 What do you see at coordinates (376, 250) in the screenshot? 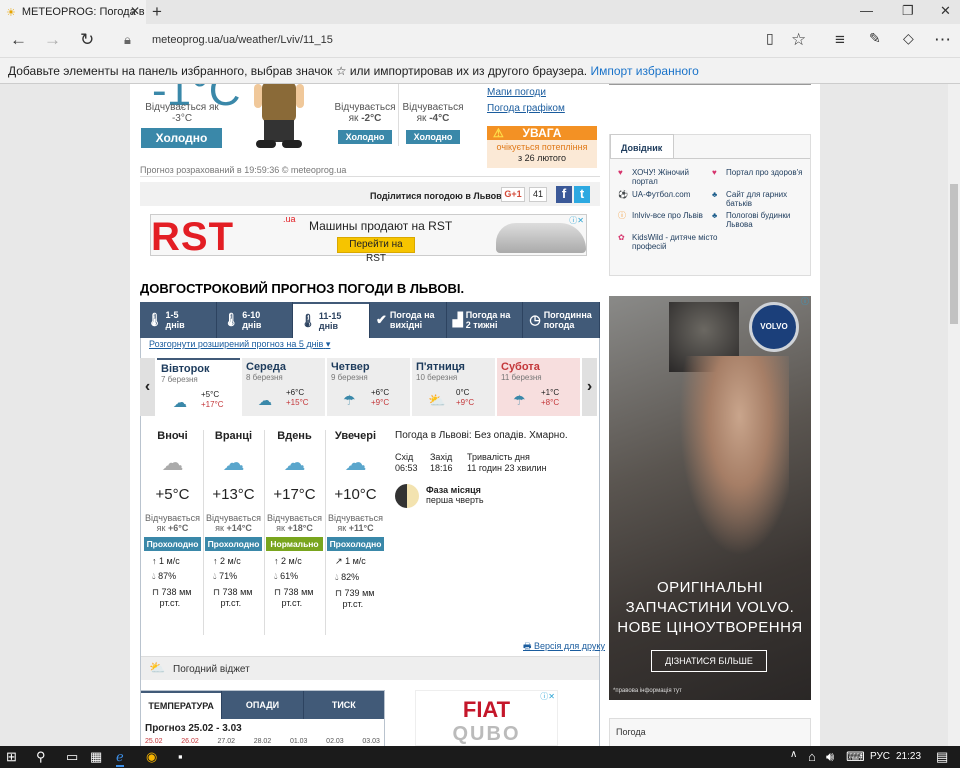
I see `rst-ad-button: Перейти на RST` at bounding box center [376, 250].